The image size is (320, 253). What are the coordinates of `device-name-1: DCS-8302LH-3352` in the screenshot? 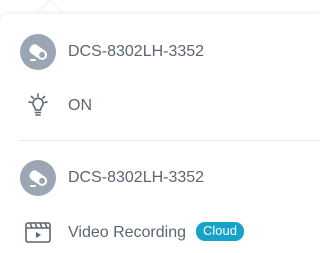 It's located at (136, 51).